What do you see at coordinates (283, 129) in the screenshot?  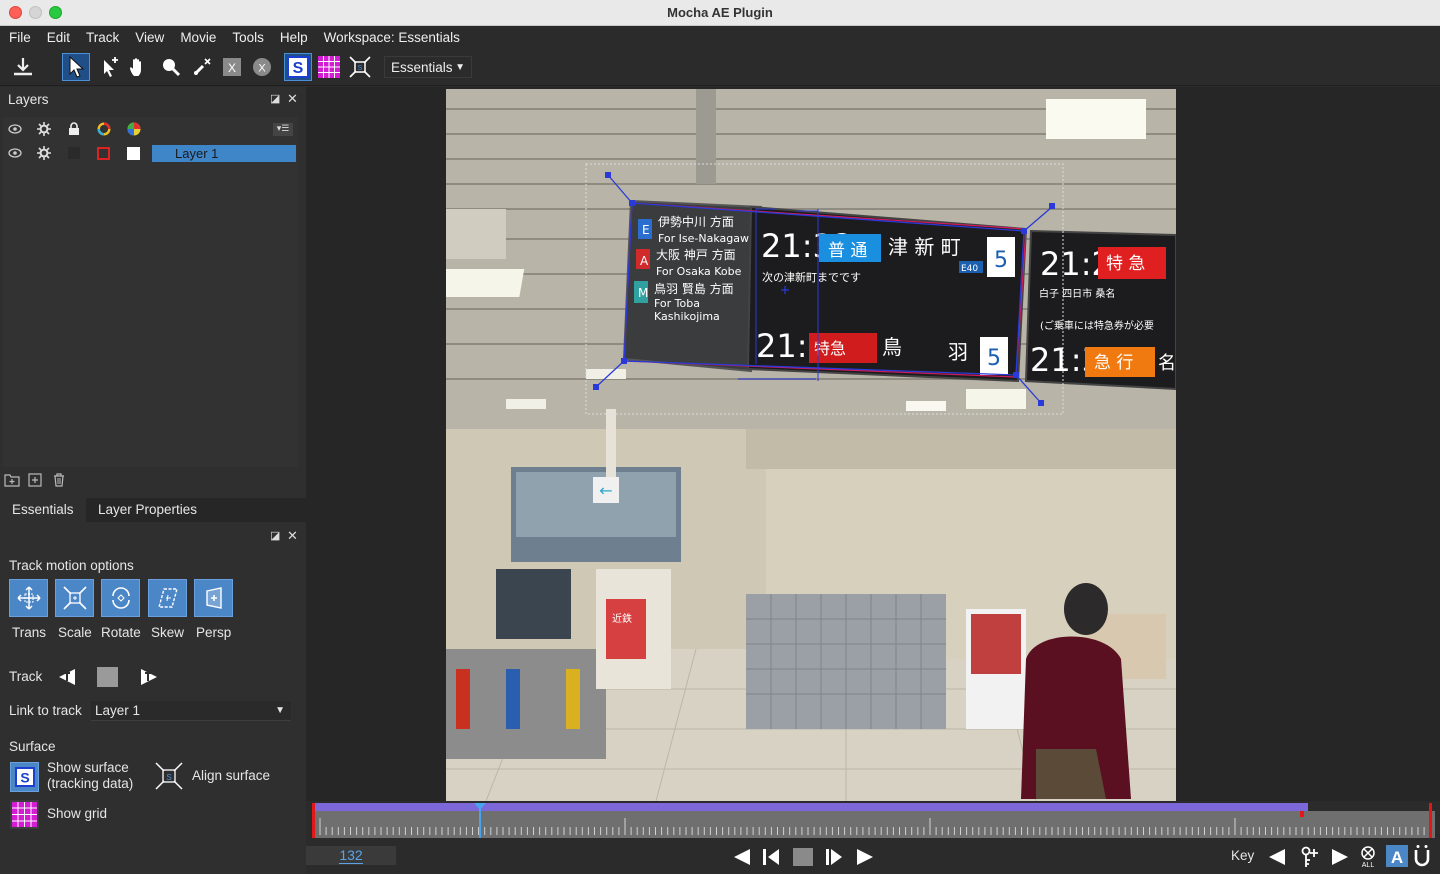 I see `layer-menu-icon: ▾☰` at bounding box center [283, 129].